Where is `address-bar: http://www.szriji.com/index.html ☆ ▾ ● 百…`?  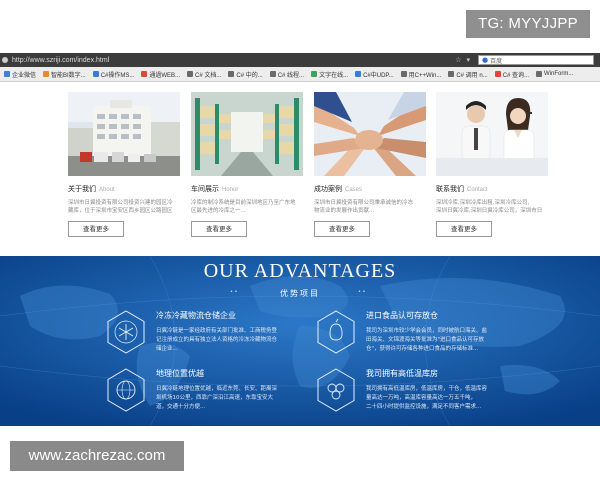
address-bar: http://www.szriji.com/index.html ☆ ▾ ● 百… is located at coordinates (300, 60).